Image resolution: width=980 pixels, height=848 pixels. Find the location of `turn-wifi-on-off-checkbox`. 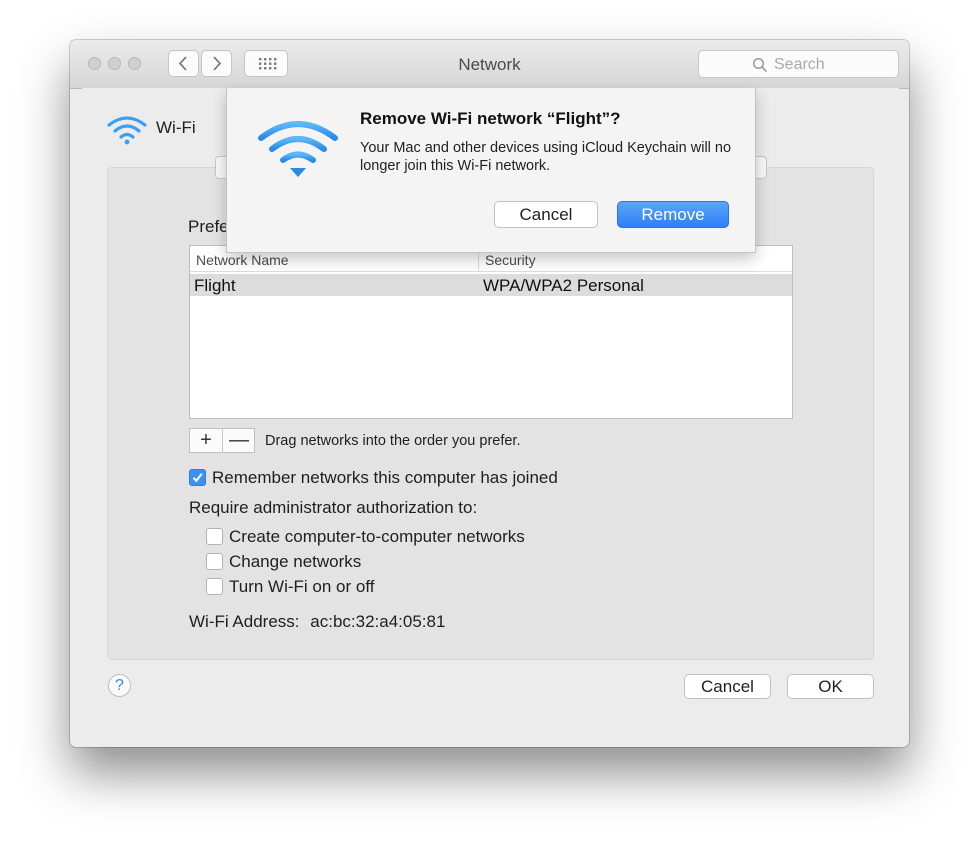

turn-wifi-on-off-checkbox is located at coordinates (214, 586).